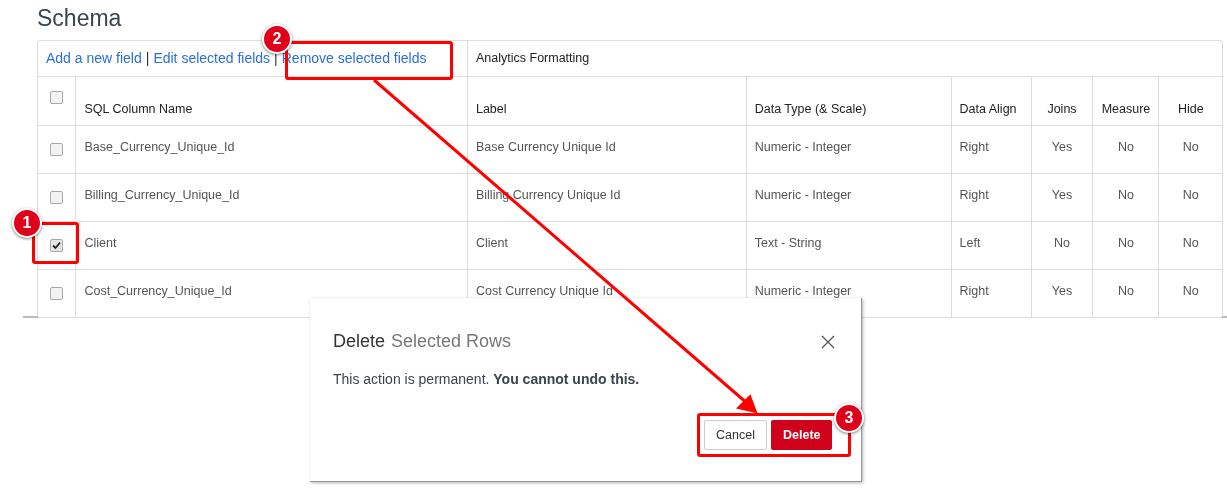  What do you see at coordinates (491, 109) in the screenshot?
I see `column-header: Label` at bounding box center [491, 109].